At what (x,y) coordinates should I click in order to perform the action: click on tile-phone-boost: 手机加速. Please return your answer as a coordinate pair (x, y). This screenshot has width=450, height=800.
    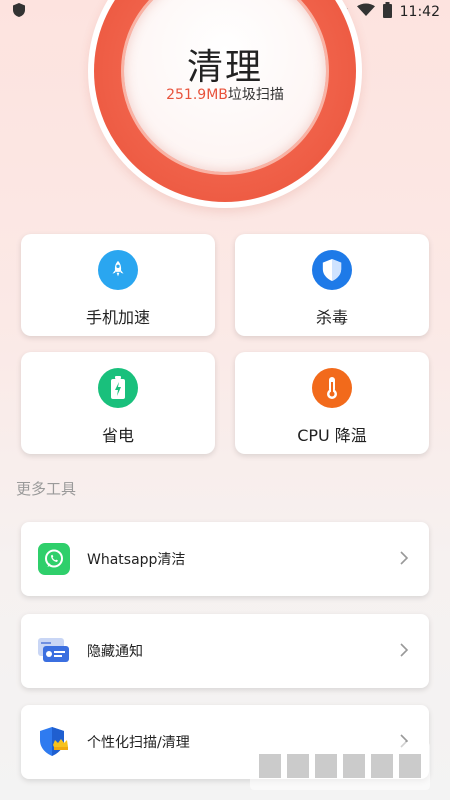
    Looking at the image, I should click on (118, 285).